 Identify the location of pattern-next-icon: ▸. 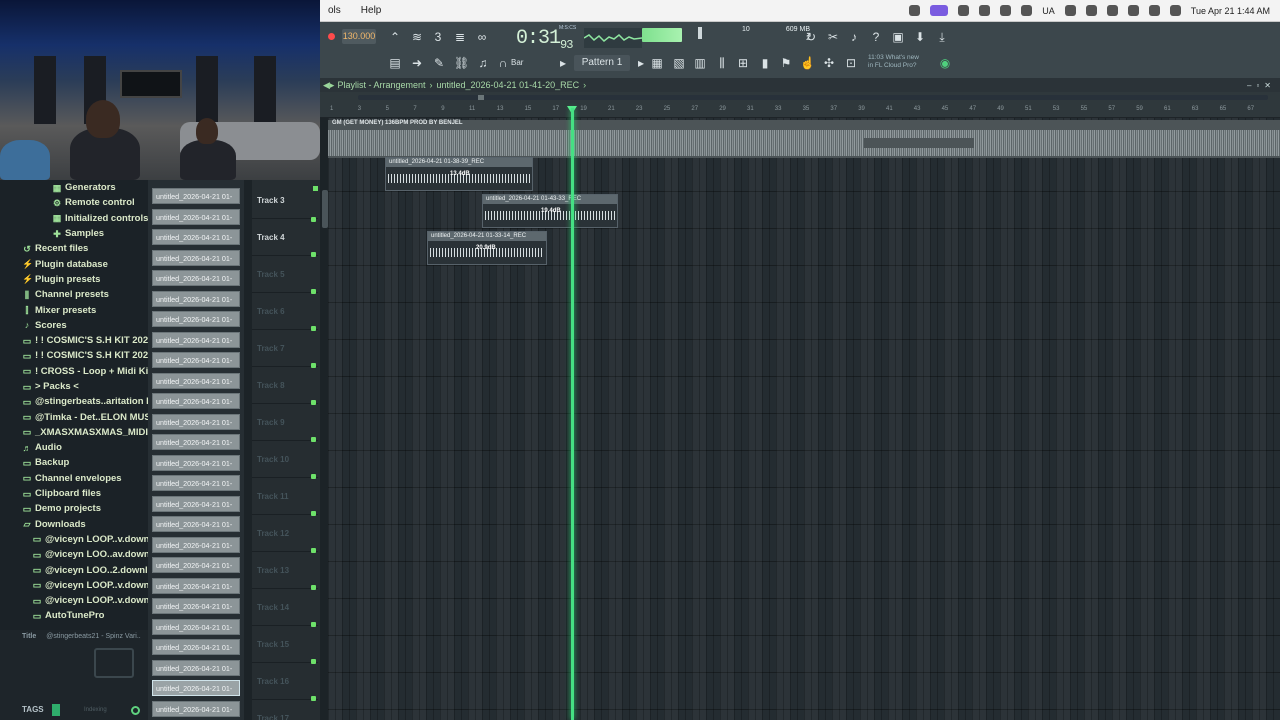
(641, 63).